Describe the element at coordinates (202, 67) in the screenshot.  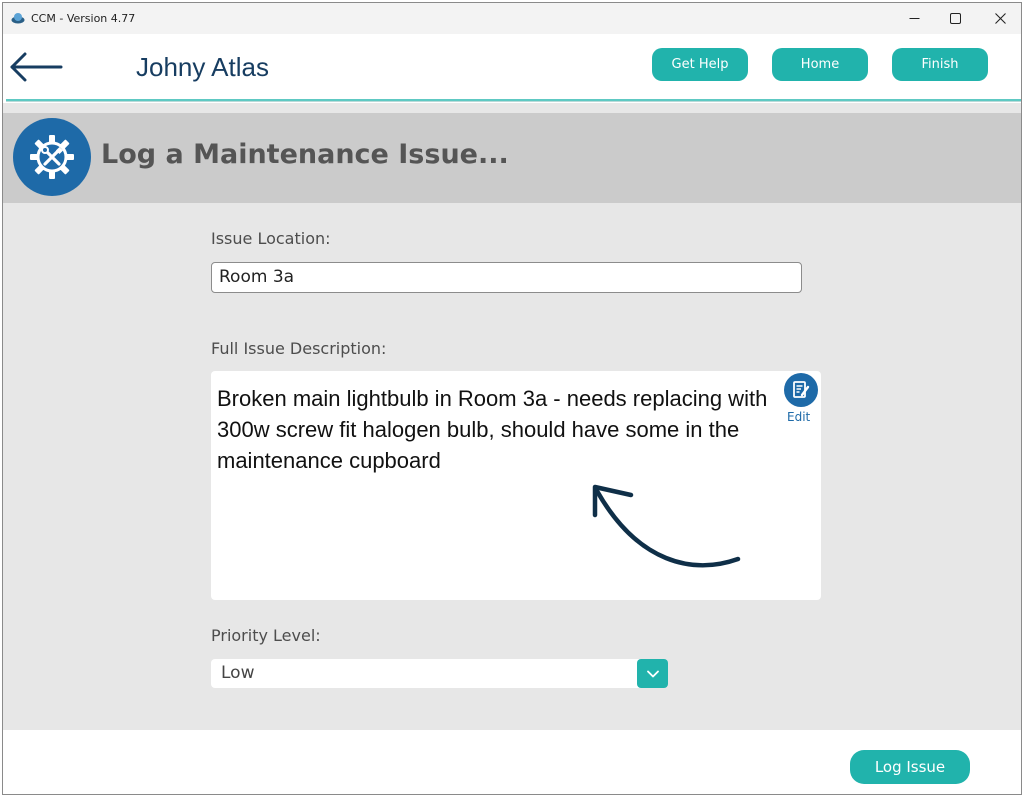
I see `user-name: Johny Atlas` at that location.